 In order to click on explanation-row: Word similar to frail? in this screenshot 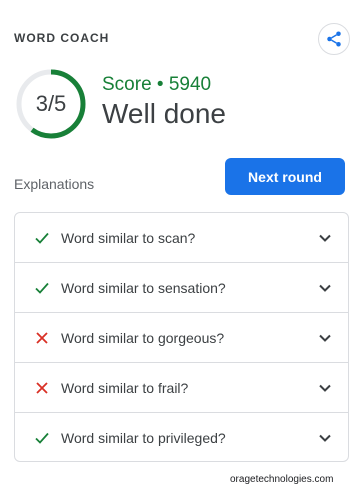, I will do `click(181, 388)`.